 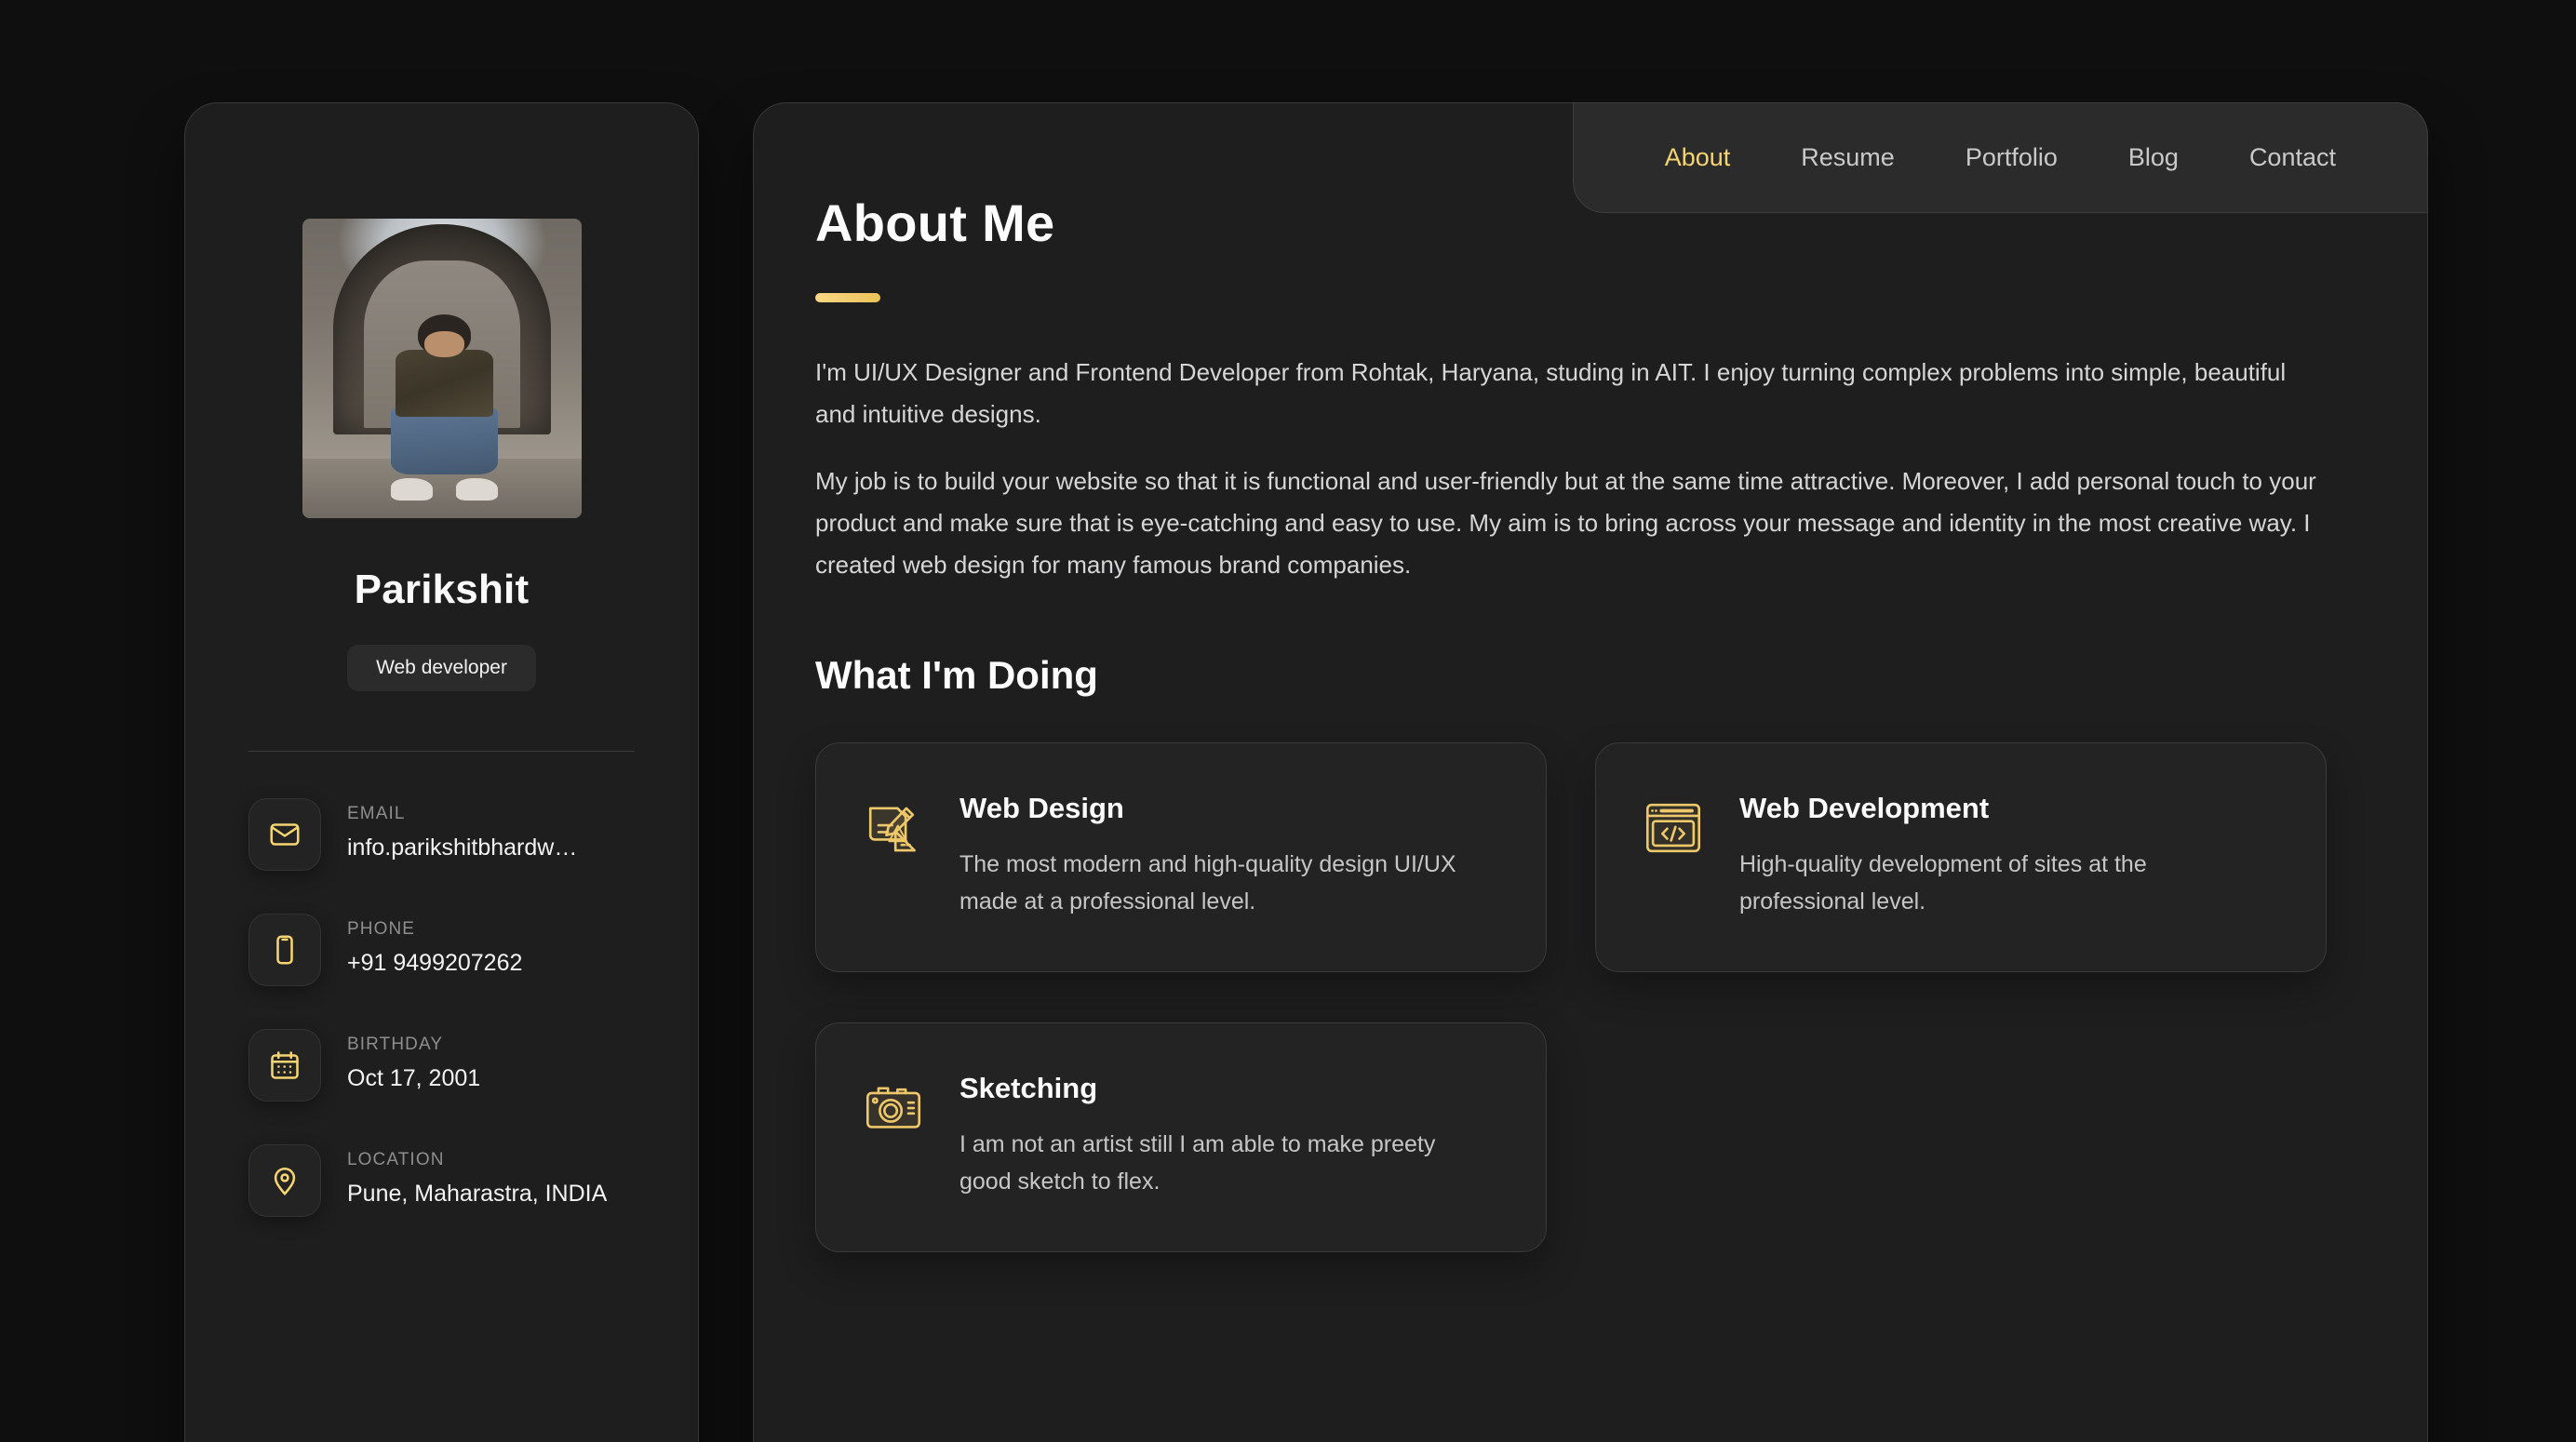 I want to click on avatar-face, so click(x=444, y=344).